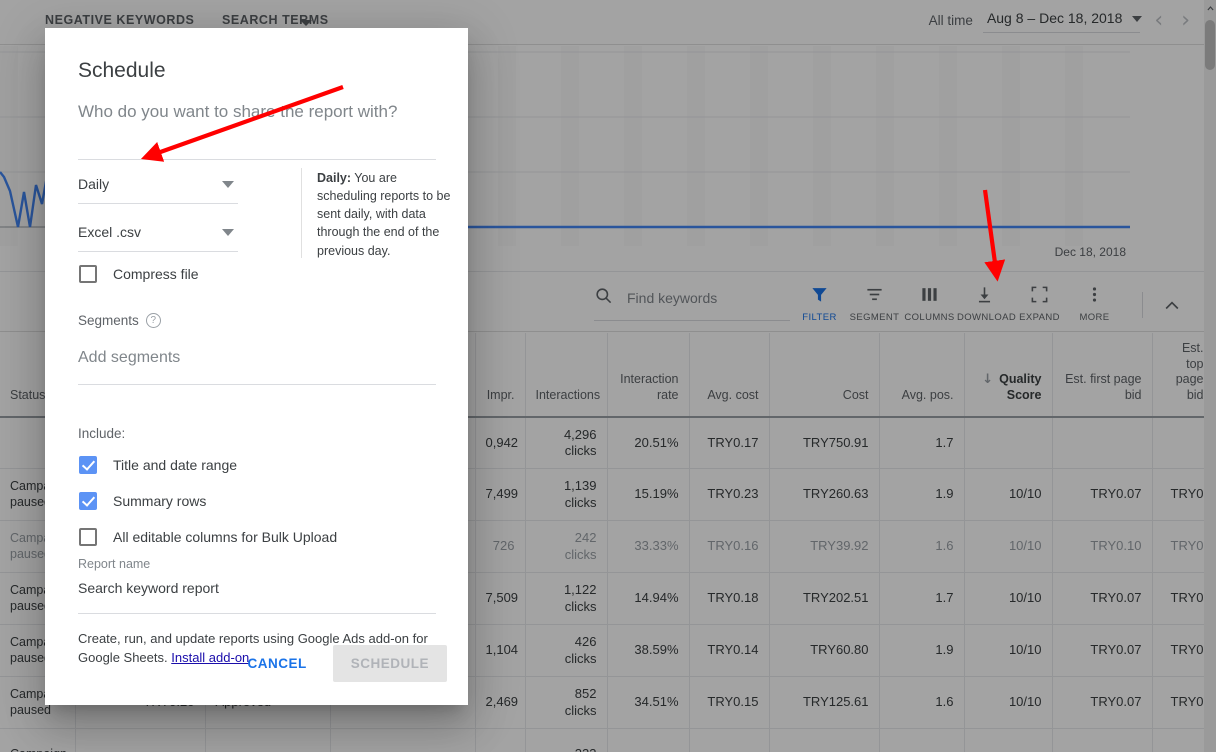 The image size is (1216, 752). What do you see at coordinates (1210, 376) in the screenshot?
I see `page-scrollbar` at bounding box center [1210, 376].